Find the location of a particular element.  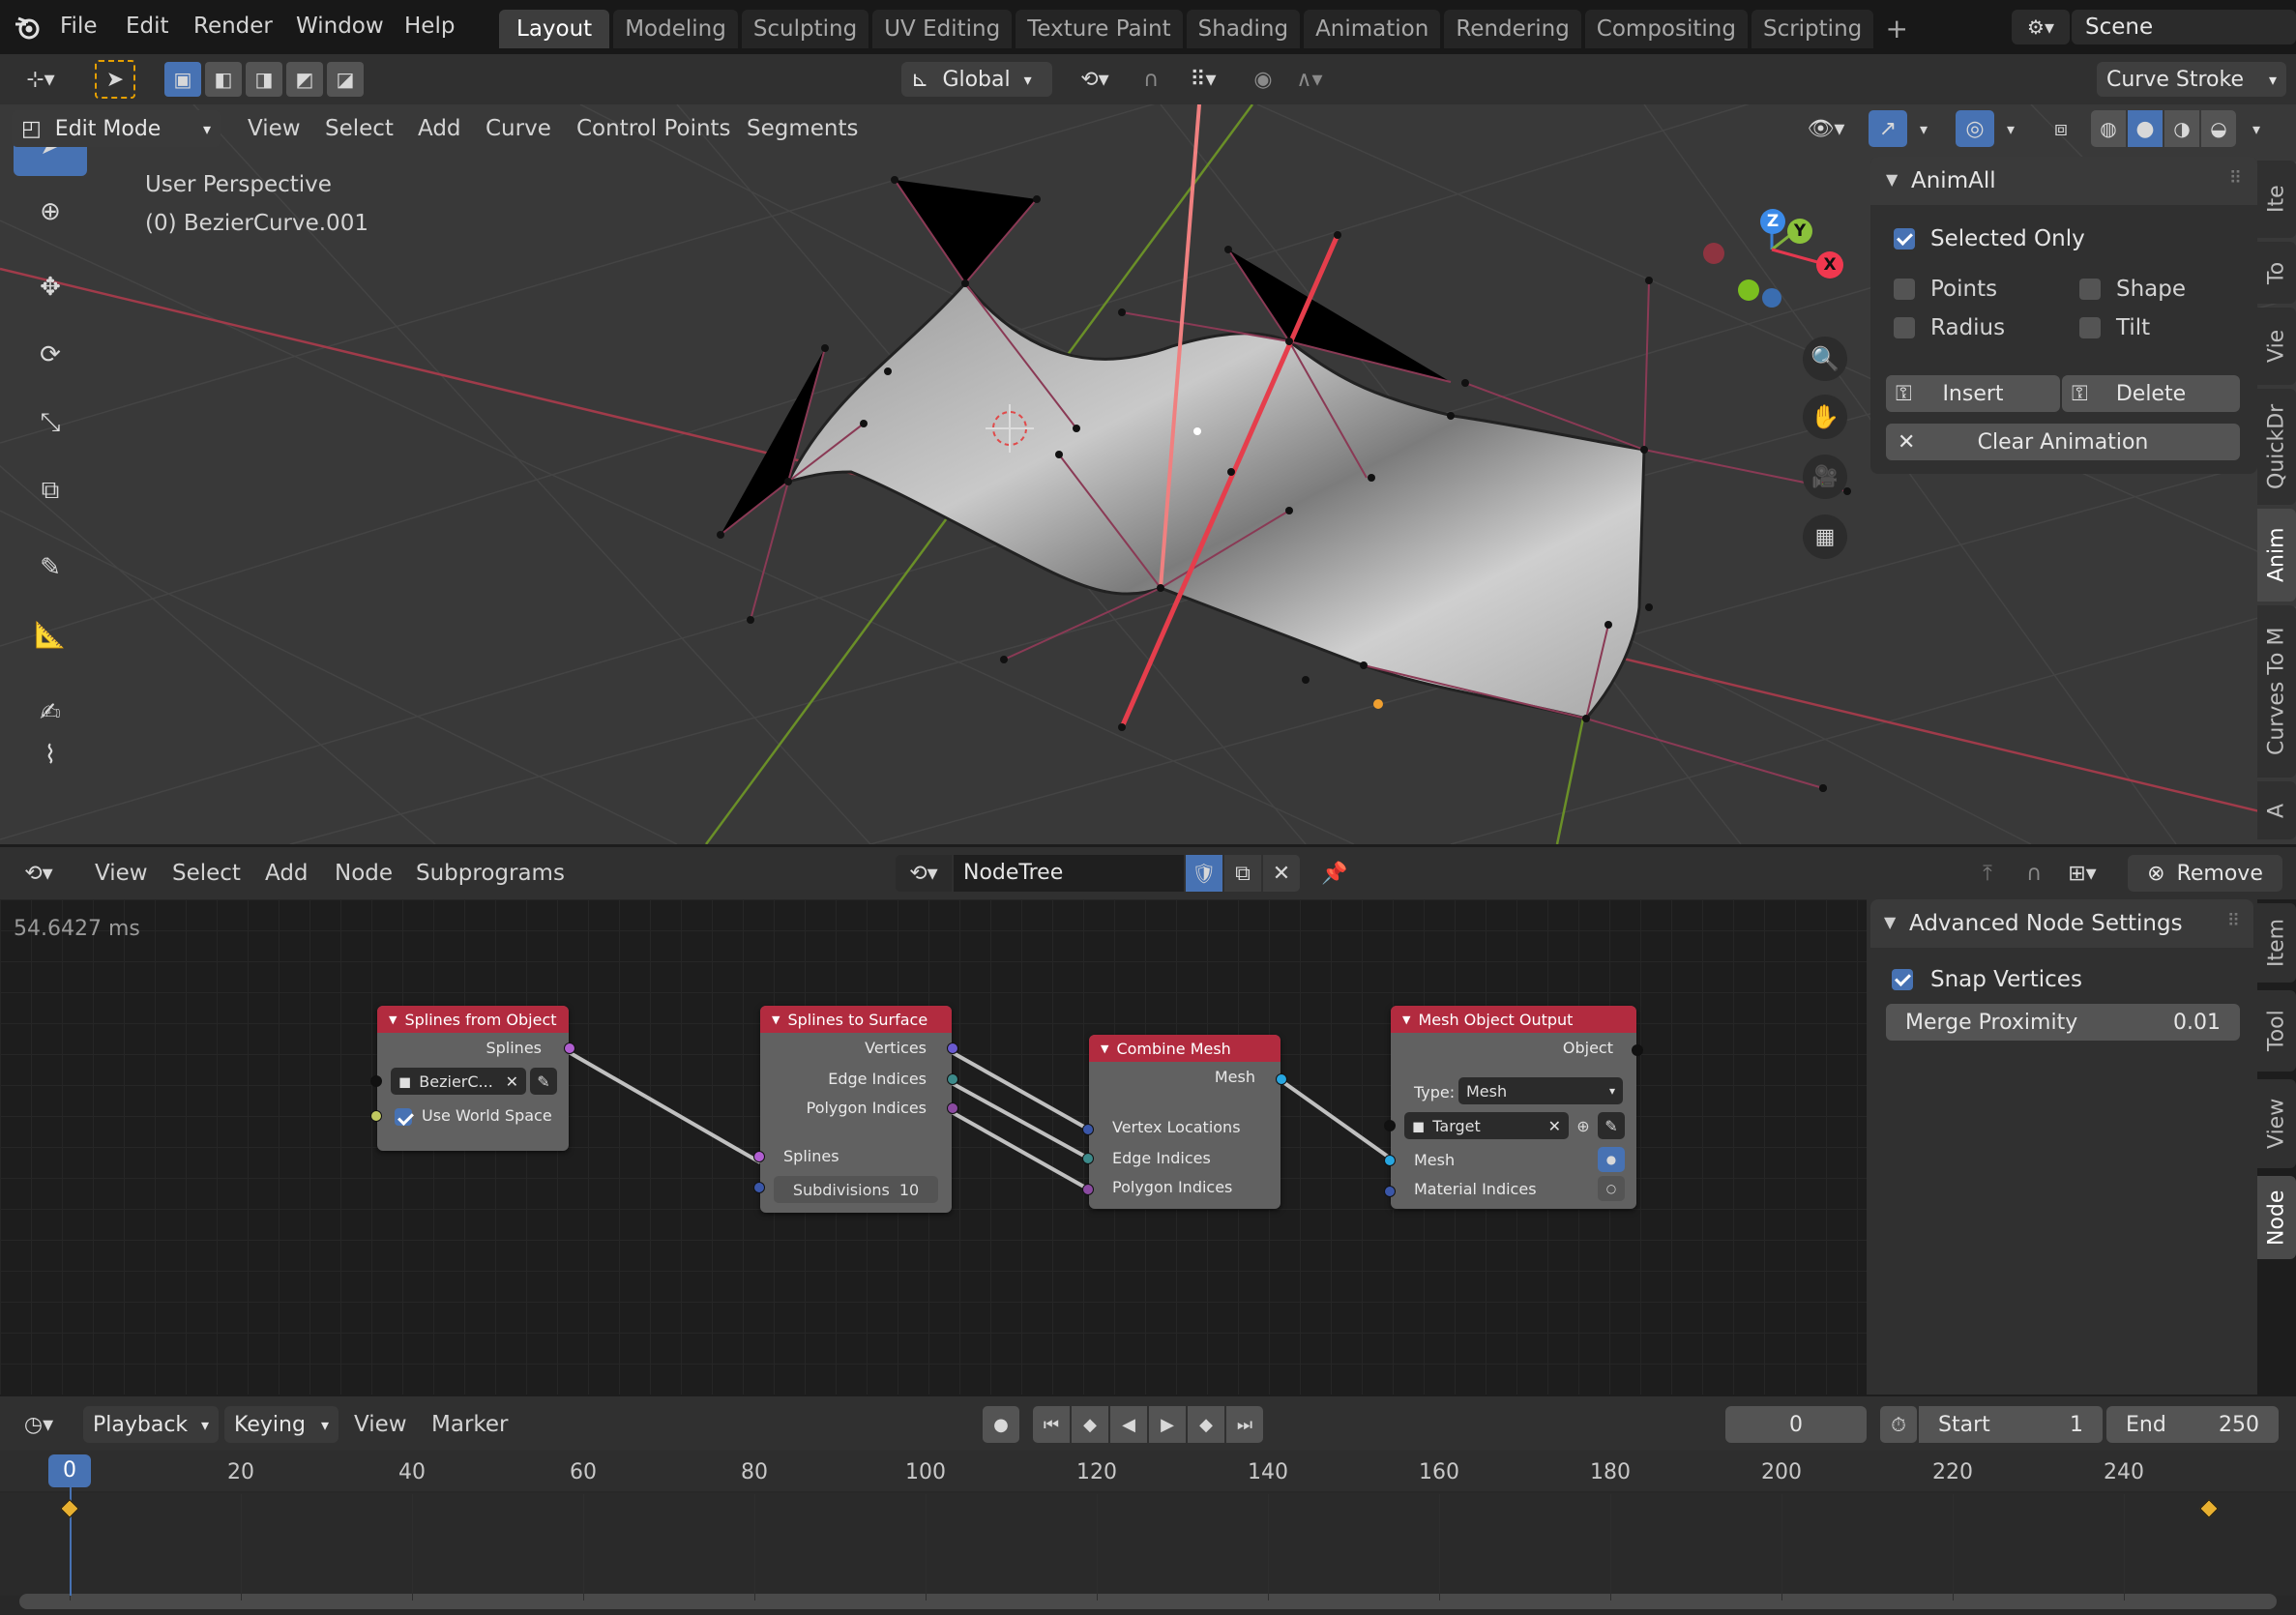

node-header: ▼ Splines to Surface is located at coordinates (856, 1020).